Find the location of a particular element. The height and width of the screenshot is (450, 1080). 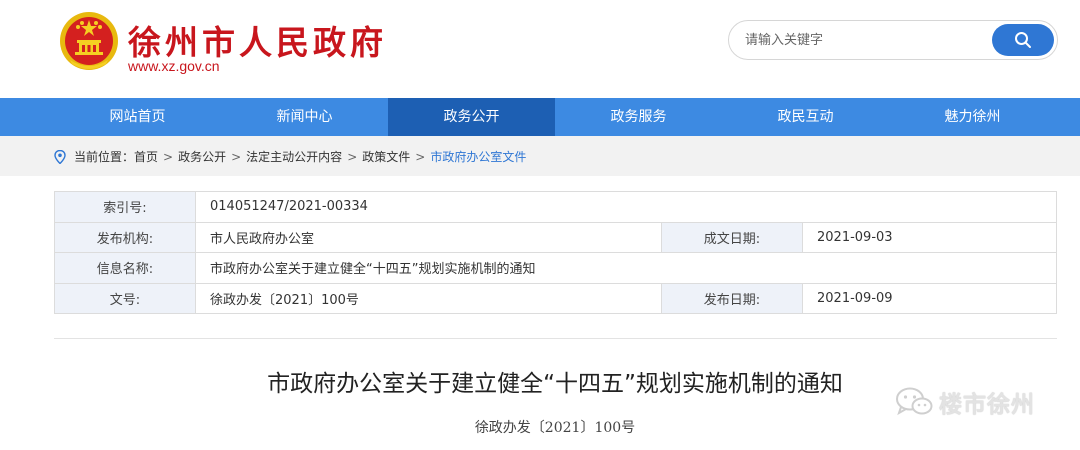

watermark: 楼市徐州 is located at coordinates (965, 402).